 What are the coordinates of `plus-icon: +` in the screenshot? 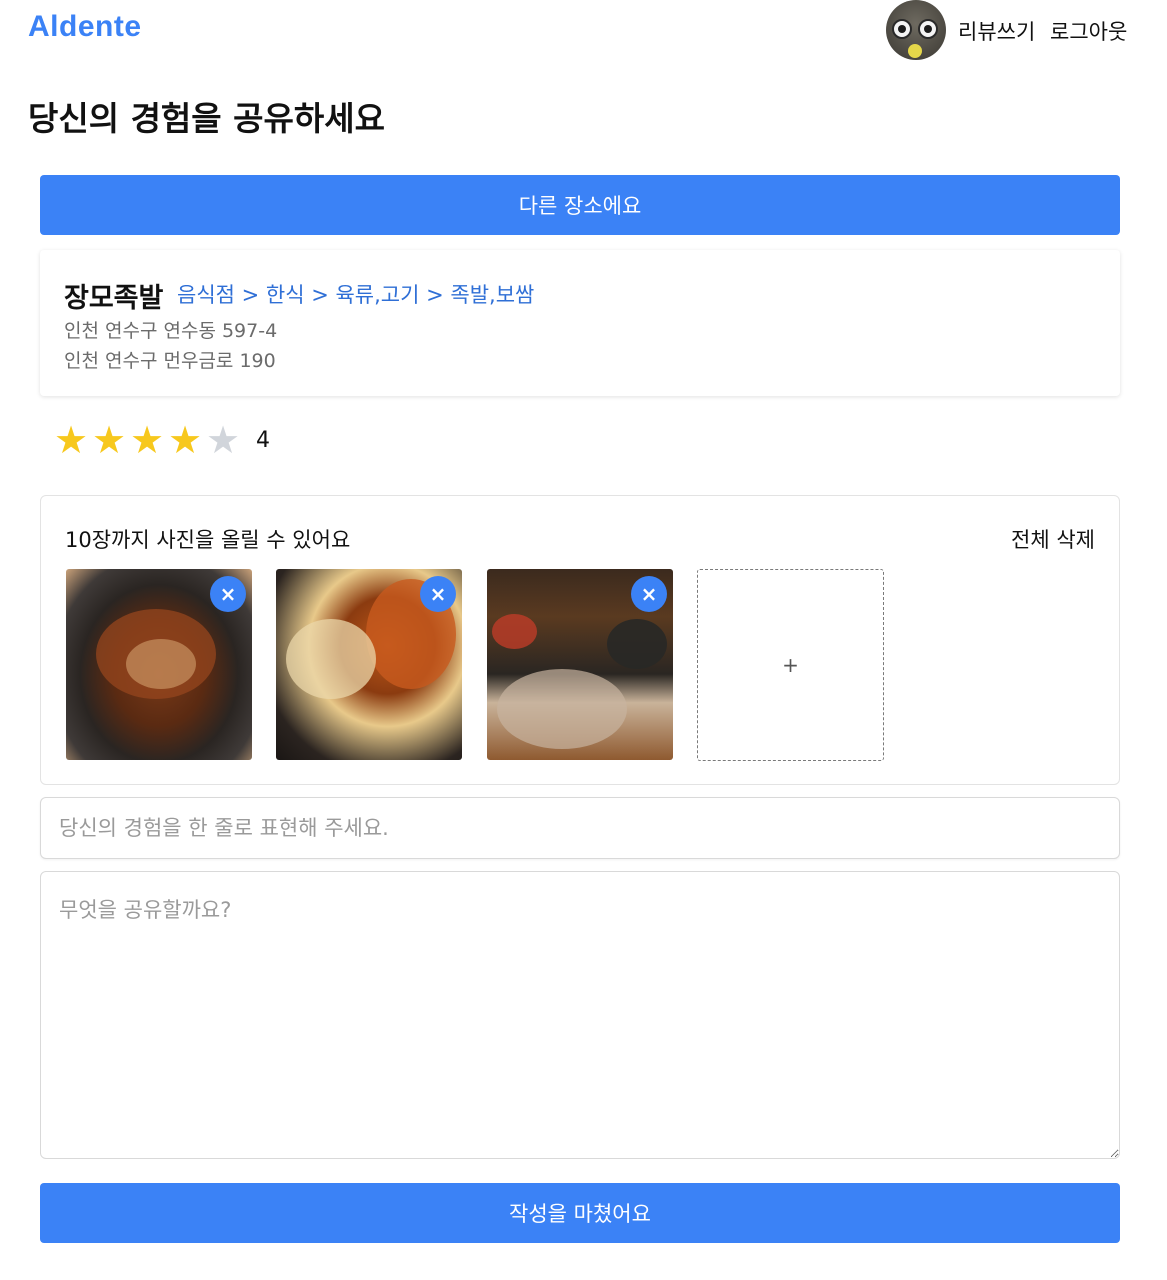 It's located at (790, 665).